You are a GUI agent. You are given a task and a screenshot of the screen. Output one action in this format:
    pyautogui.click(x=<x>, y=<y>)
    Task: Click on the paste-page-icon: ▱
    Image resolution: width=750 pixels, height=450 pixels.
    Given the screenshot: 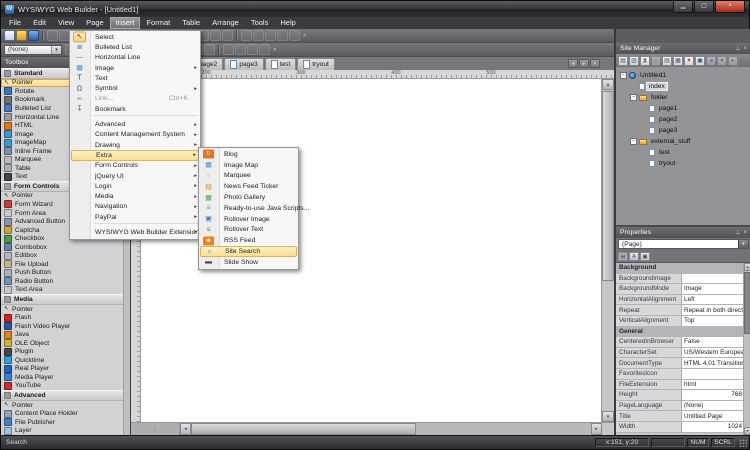 What is the action you would take?
    pyautogui.click(x=656, y=60)
    